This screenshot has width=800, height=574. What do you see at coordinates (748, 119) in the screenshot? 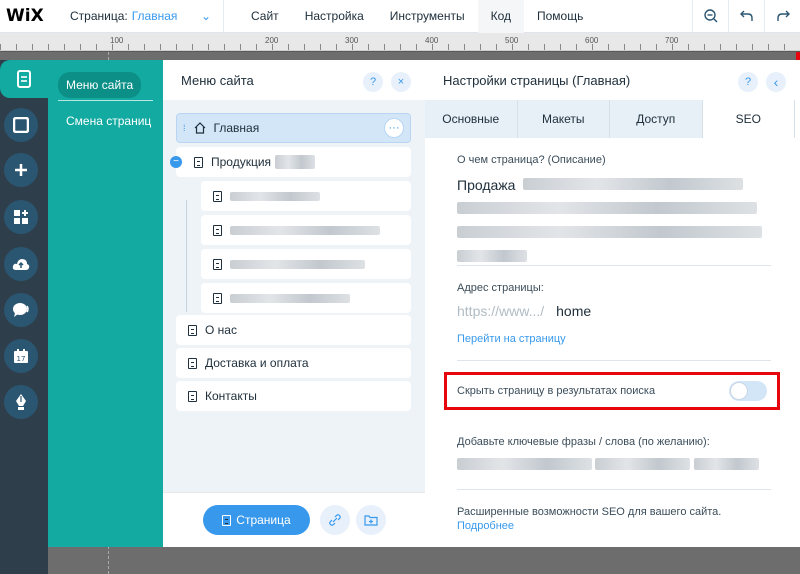
I see `tab-seo: SEO` at bounding box center [748, 119].